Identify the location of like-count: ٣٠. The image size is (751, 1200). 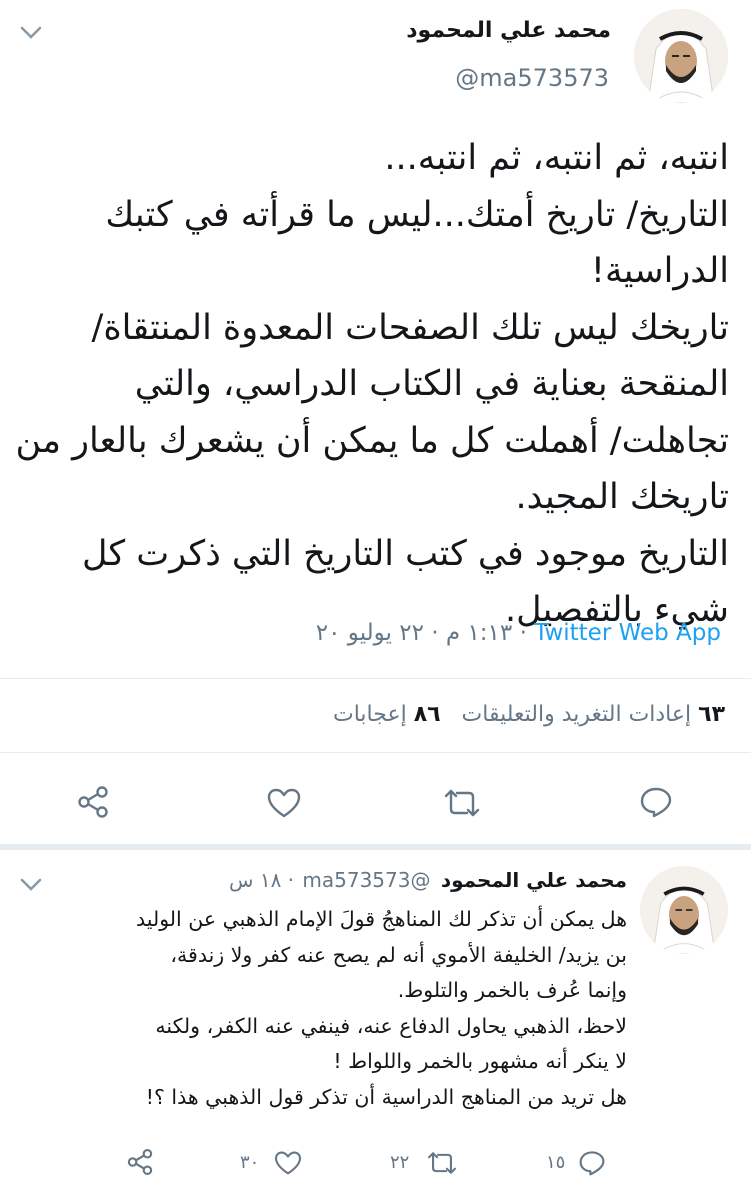
(250, 1162).